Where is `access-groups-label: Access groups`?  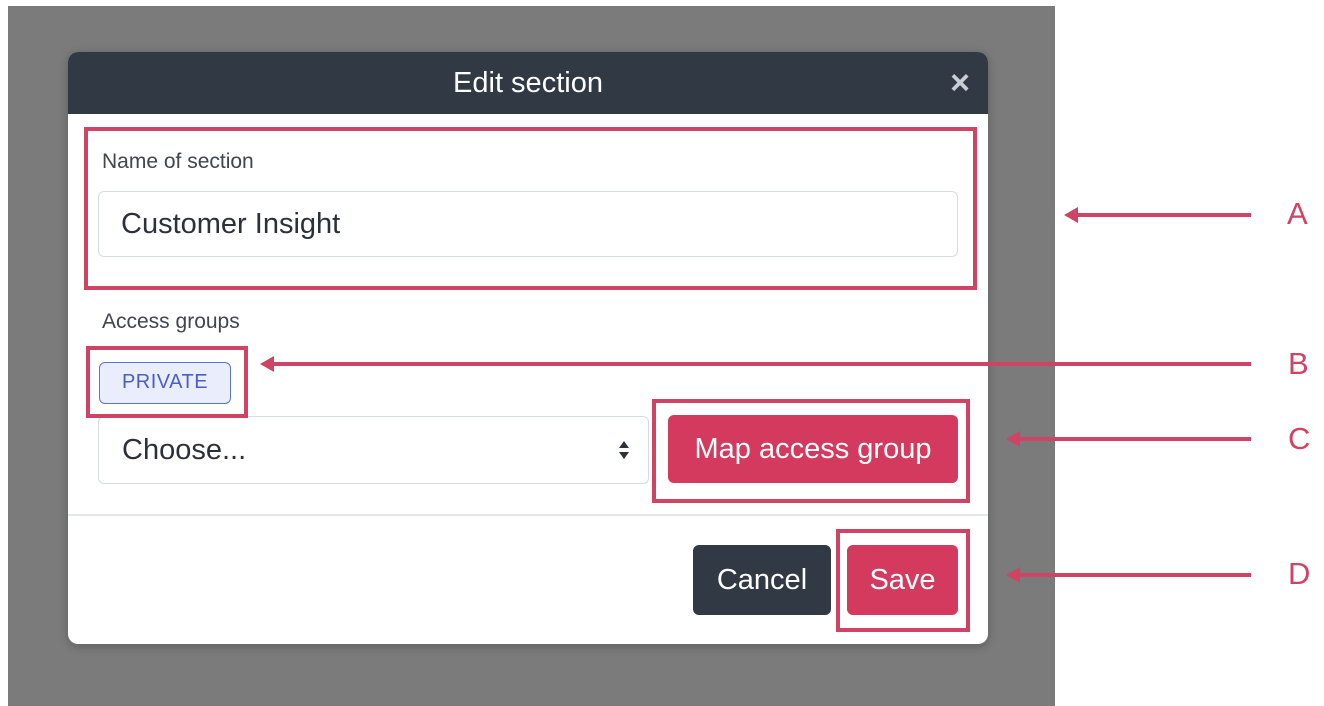
access-groups-label: Access groups is located at coordinates (171, 321).